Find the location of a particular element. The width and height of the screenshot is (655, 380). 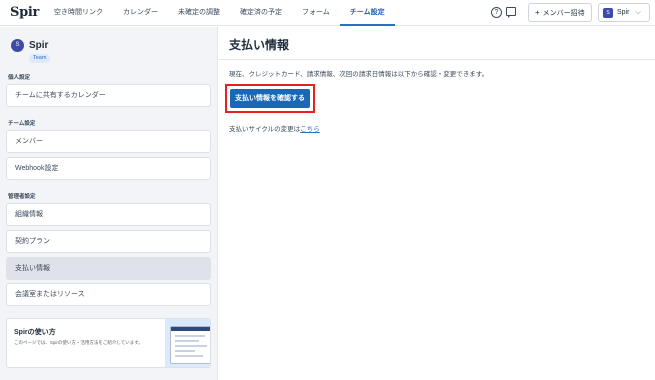

invite-member-label: メンバー招待 is located at coordinates (563, 13).